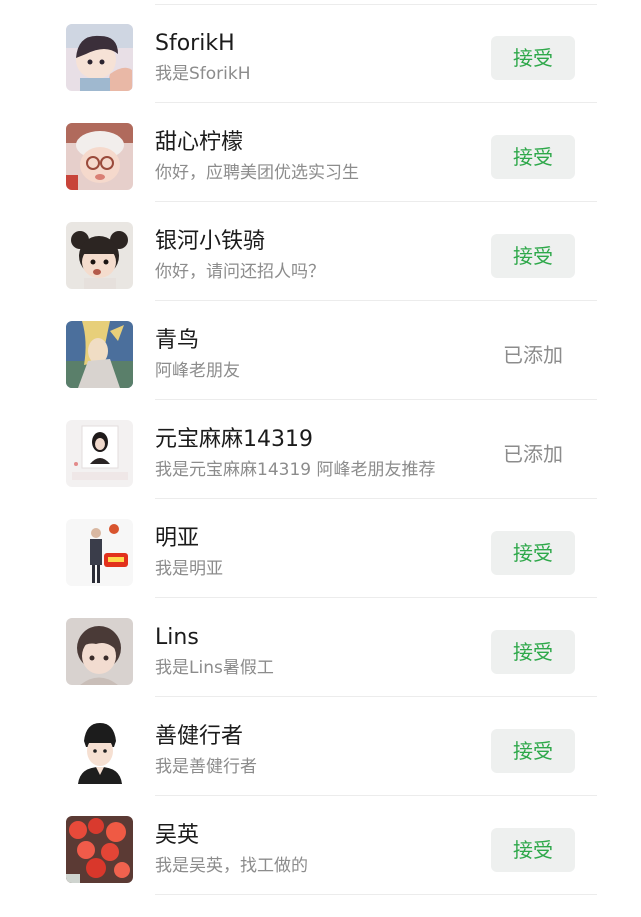 This screenshot has width=641, height=917. Describe the element at coordinates (320, 845) in the screenshot. I see `friend-request-row: 吴英 我是吴英，找工做的 接受` at that location.